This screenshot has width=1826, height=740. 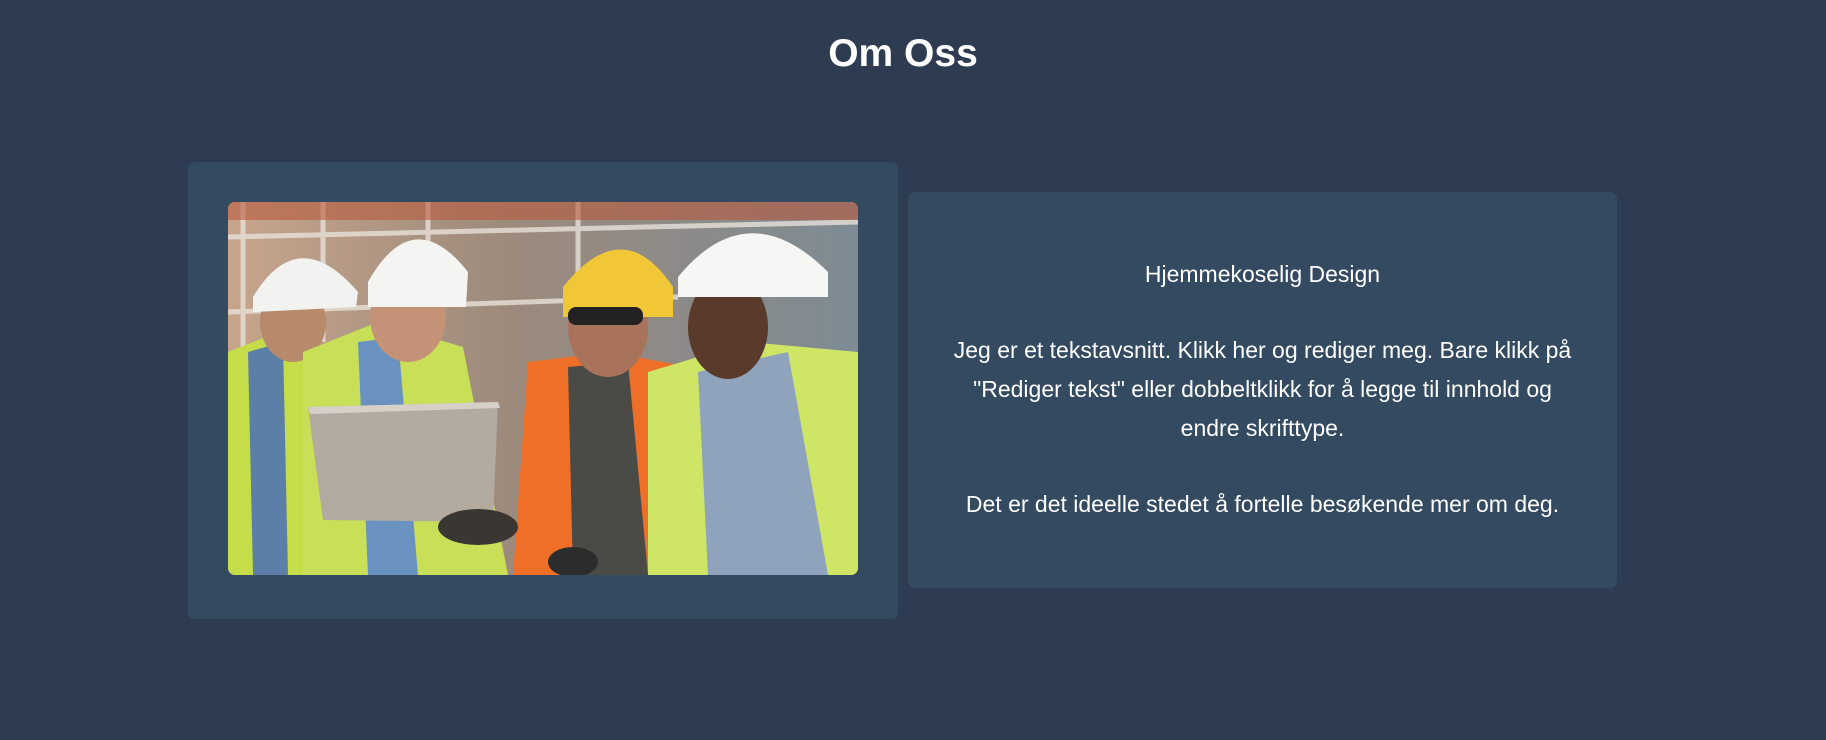 I want to click on about-heading: Hjemmekoselig Design, so click(x=1262, y=274).